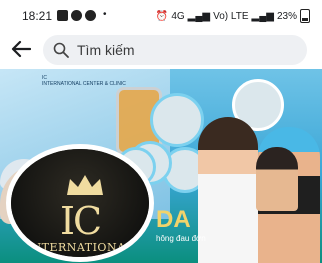 Image resolution: width=322 pixels, height=263 pixels. What do you see at coordinates (85, 185) in the screenshot?
I see `crown-icon` at bounding box center [85, 185].